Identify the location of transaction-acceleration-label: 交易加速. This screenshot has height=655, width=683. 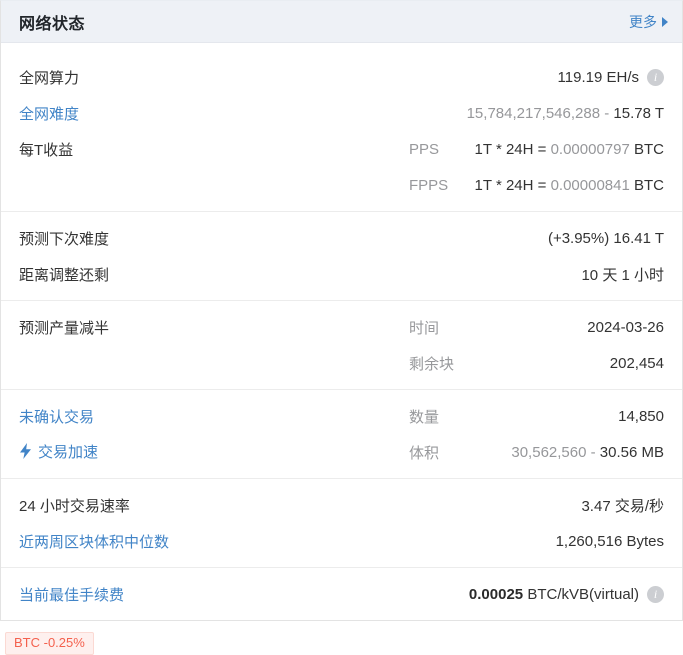
(58, 451).